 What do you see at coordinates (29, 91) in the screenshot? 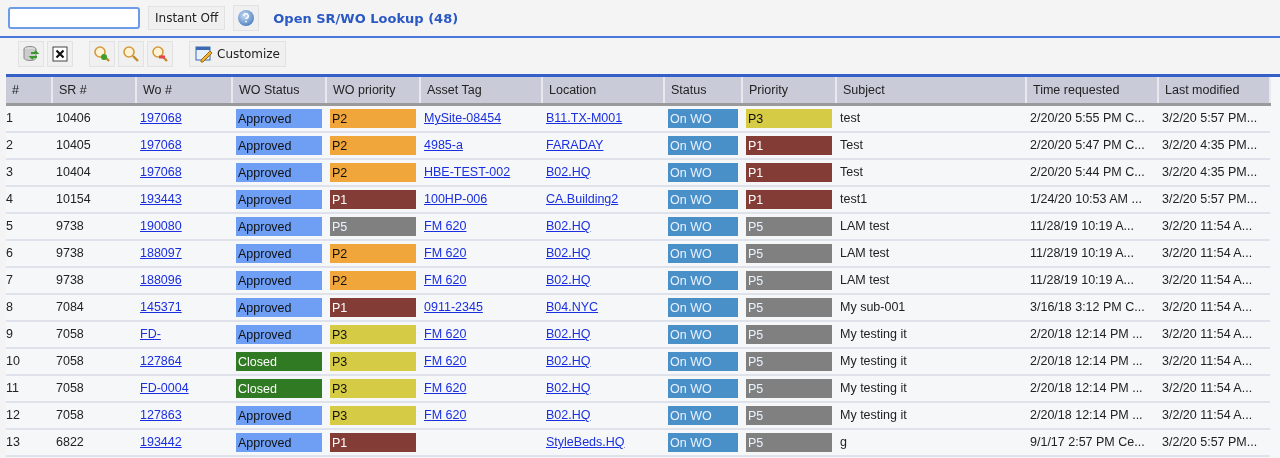
I see `column-header: #` at bounding box center [29, 91].